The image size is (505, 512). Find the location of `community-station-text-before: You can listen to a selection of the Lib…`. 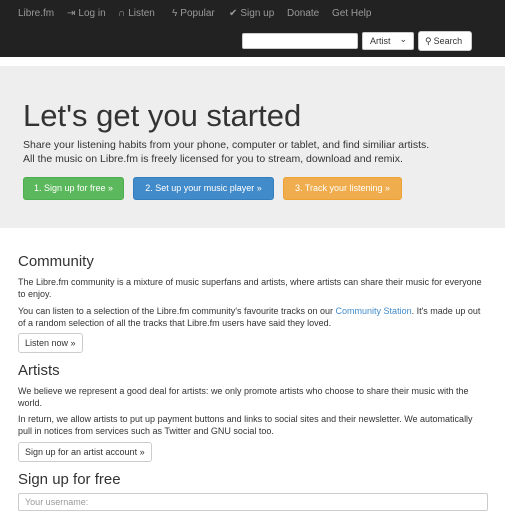

community-station-text-before: You can listen to a selection of the Lib… is located at coordinates (177, 311).